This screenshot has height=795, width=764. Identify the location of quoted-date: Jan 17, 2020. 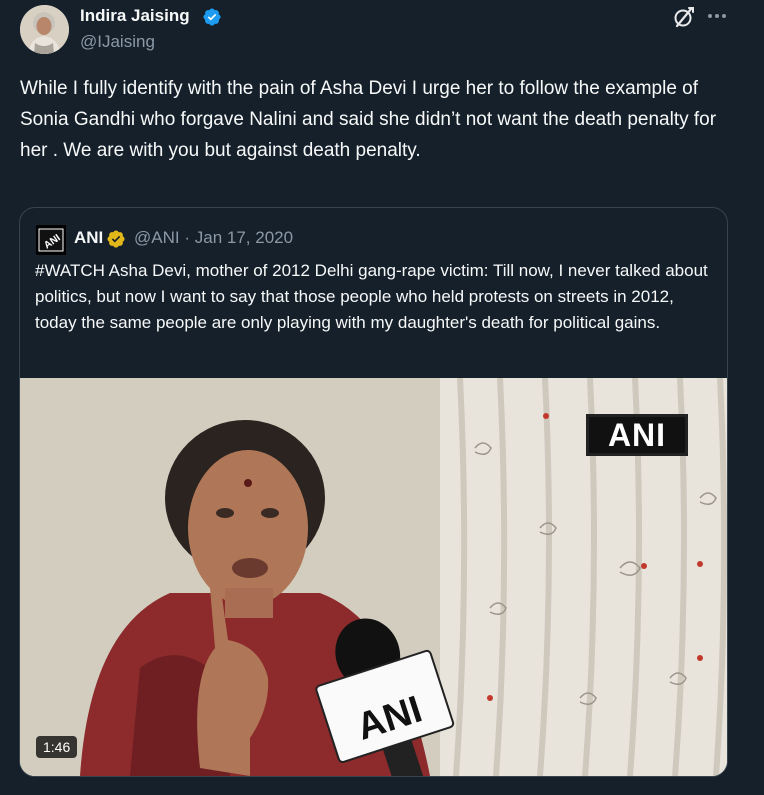
(244, 237).